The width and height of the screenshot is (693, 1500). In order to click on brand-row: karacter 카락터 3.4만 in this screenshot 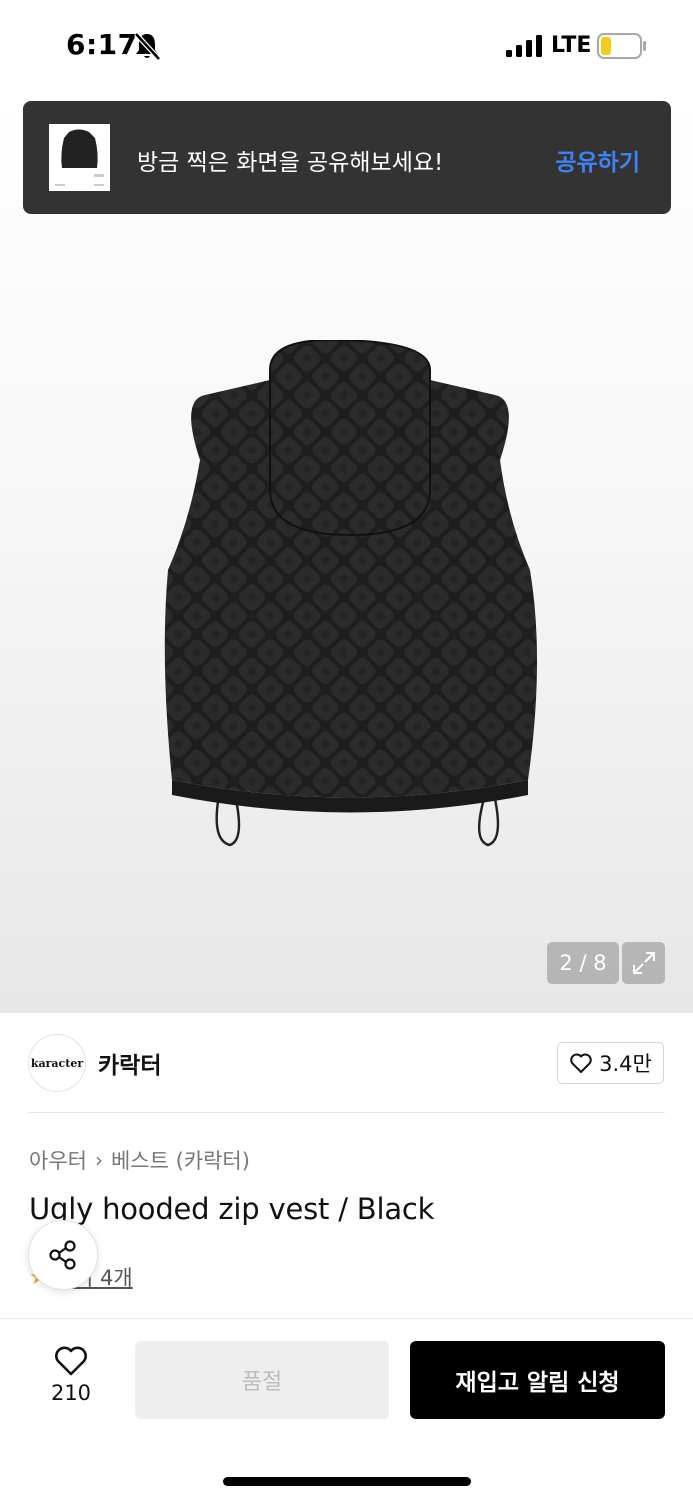, I will do `click(346, 1063)`.